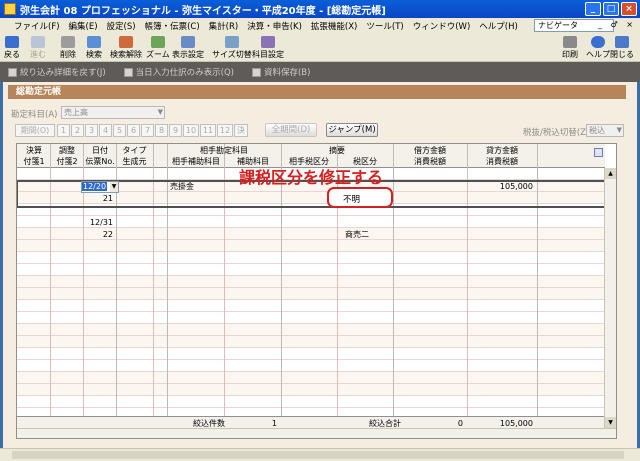 The width and height of the screenshot is (640, 461). What do you see at coordinates (67, 161) in the screenshot?
I see `col-tag2: 付箋2` at bounding box center [67, 161].